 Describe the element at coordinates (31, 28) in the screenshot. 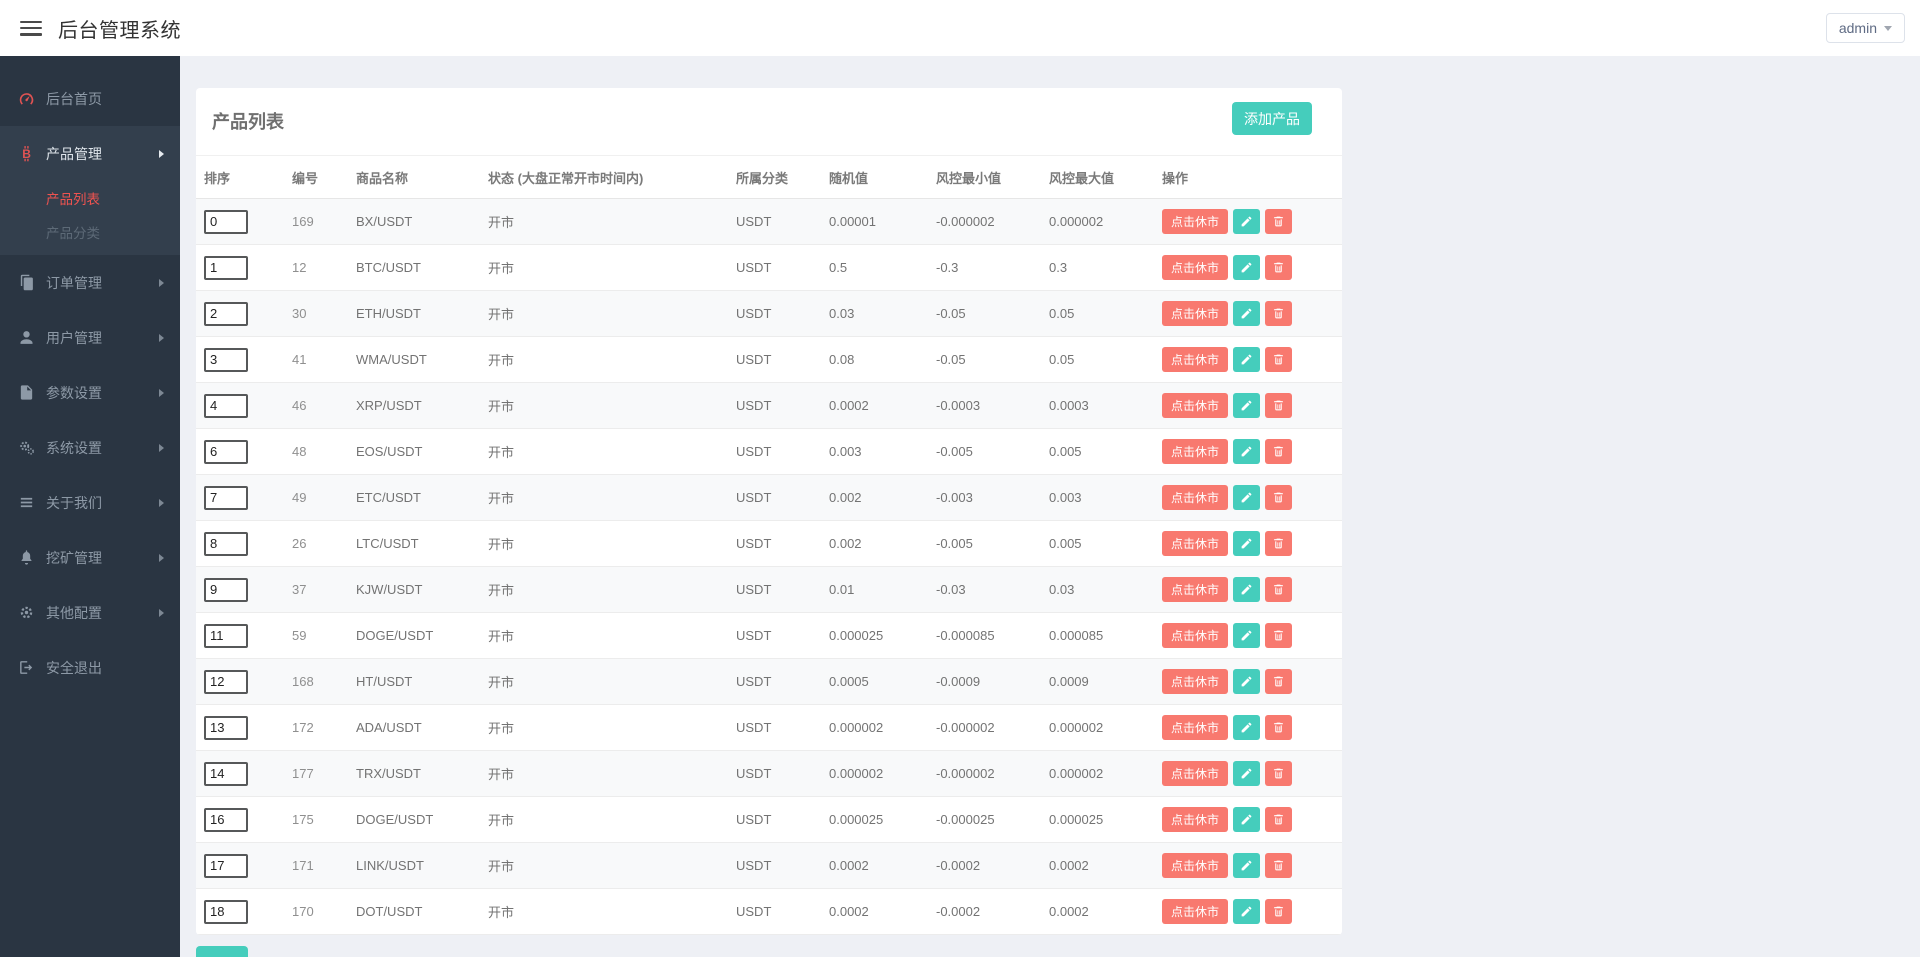

I see `menu-toggle-icon` at that location.